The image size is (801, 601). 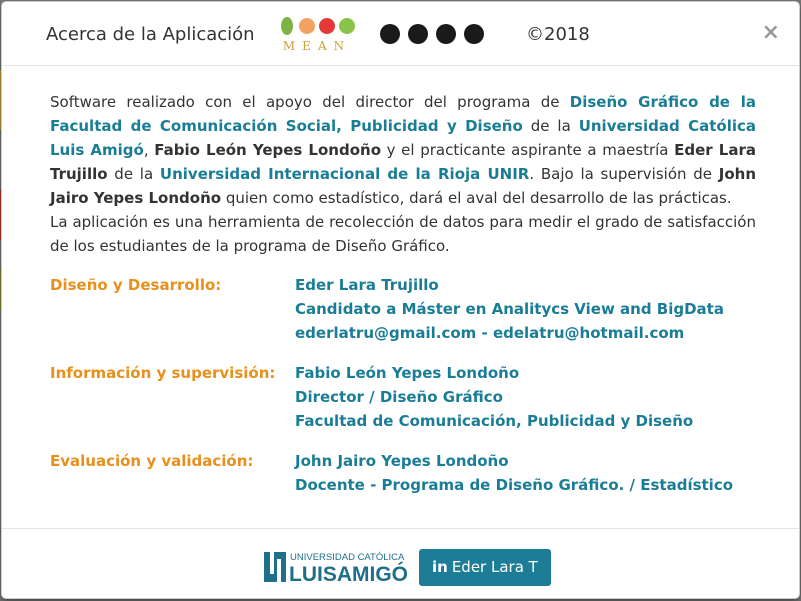 What do you see at coordinates (432, 34) in the screenshot?
I see `browser-icons` at bounding box center [432, 34].